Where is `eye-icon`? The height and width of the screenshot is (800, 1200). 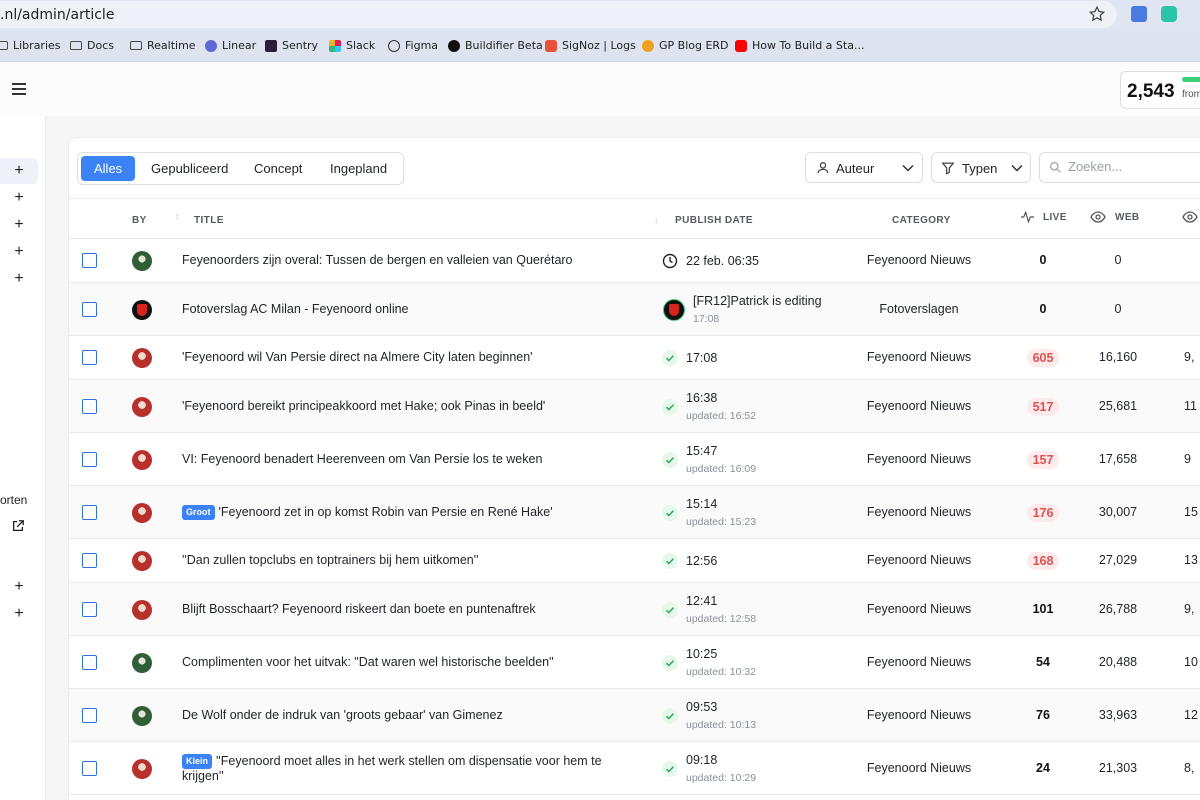 eye-icon is located at coordinates (1098, 217).